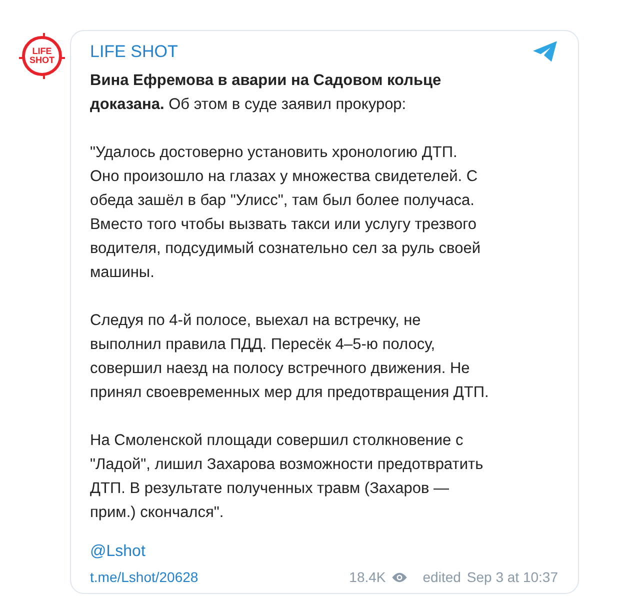  Describe the element at coordinates (144, 577) in the screenshot. I see `post-link: t.me/Lshot/20628` at that location.